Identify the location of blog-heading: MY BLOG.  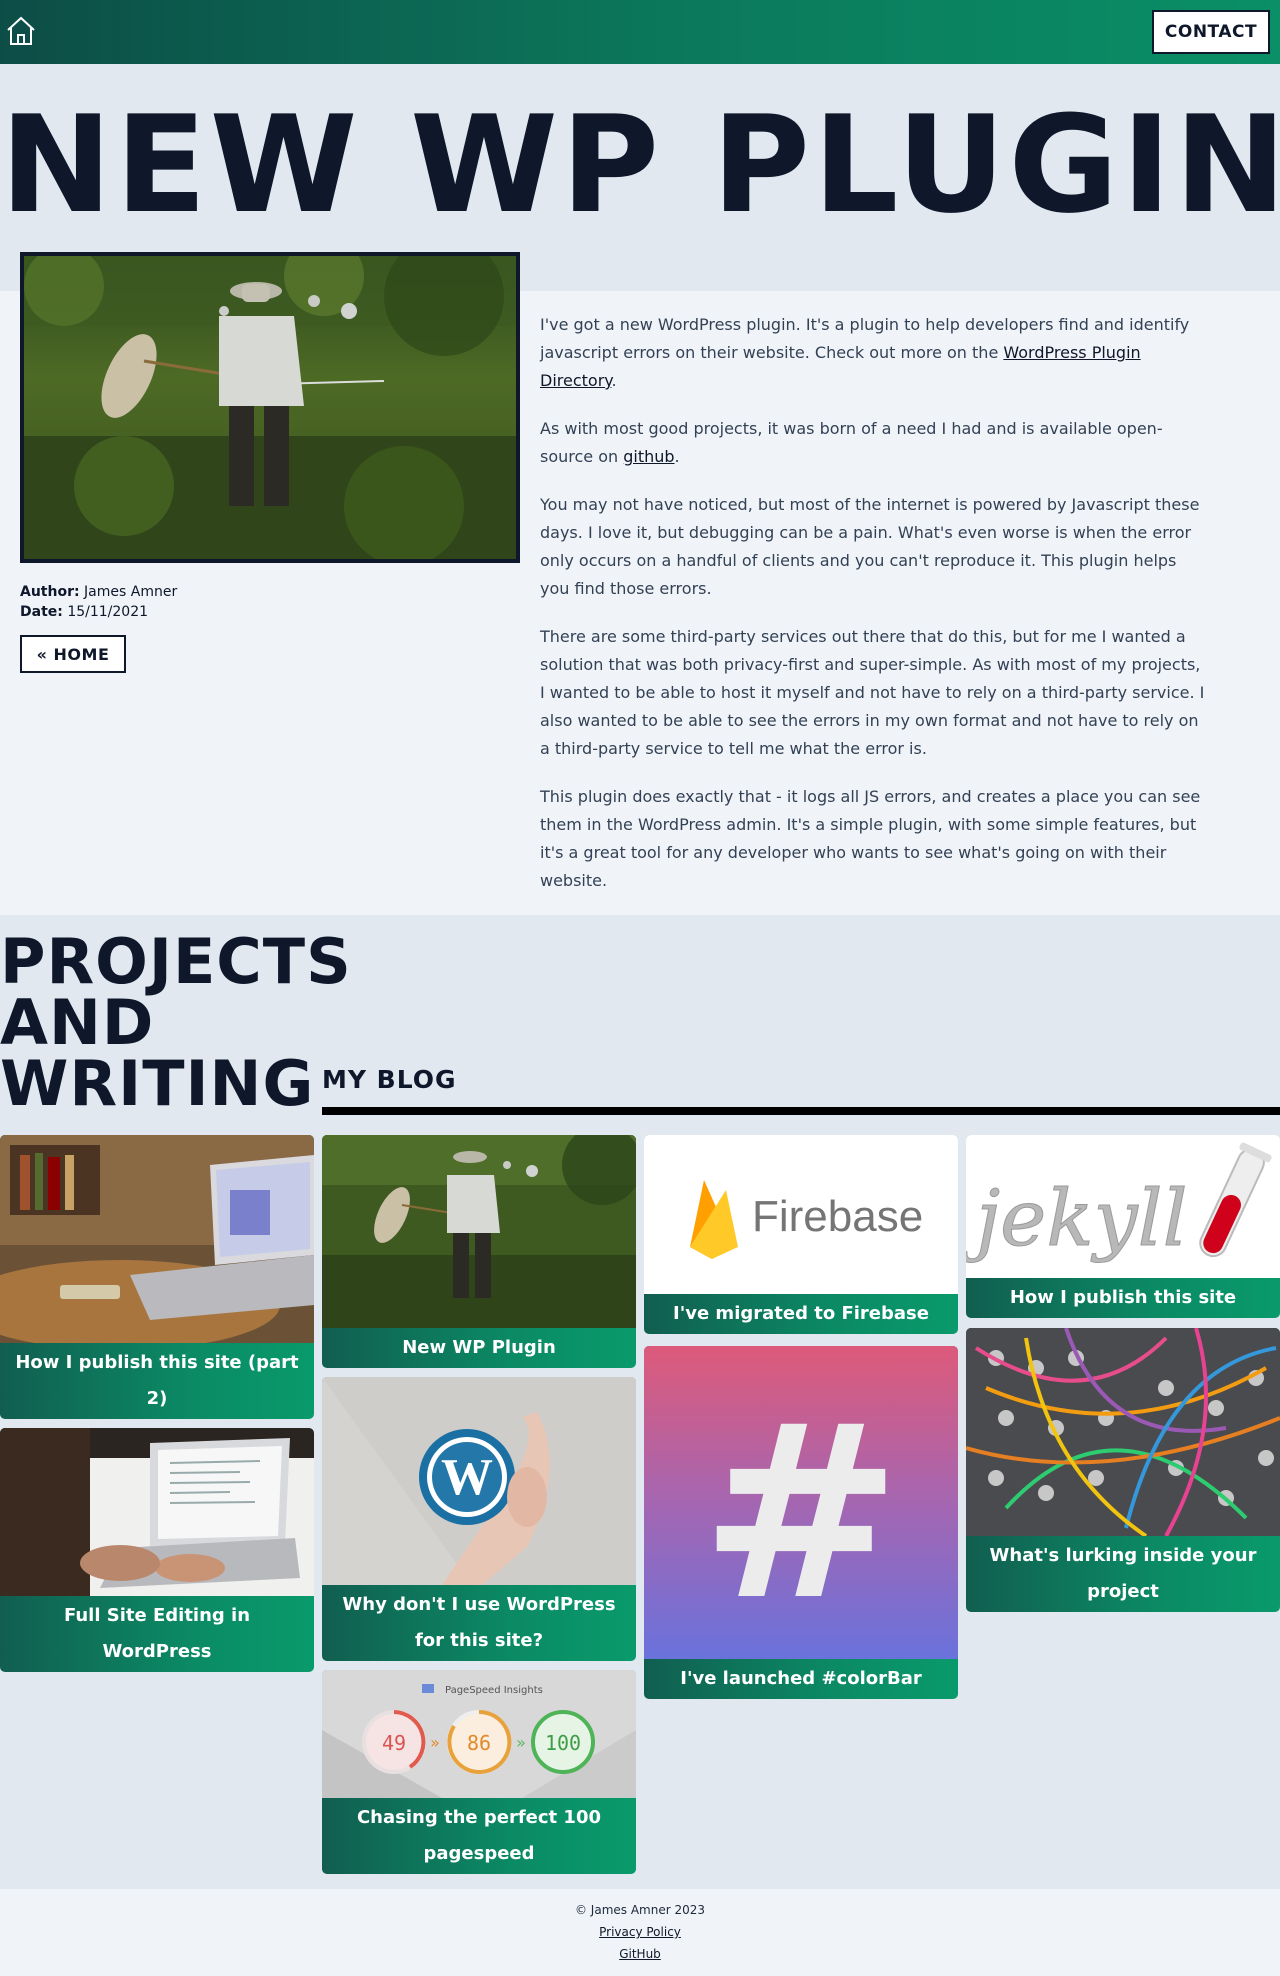
(389, 1079).